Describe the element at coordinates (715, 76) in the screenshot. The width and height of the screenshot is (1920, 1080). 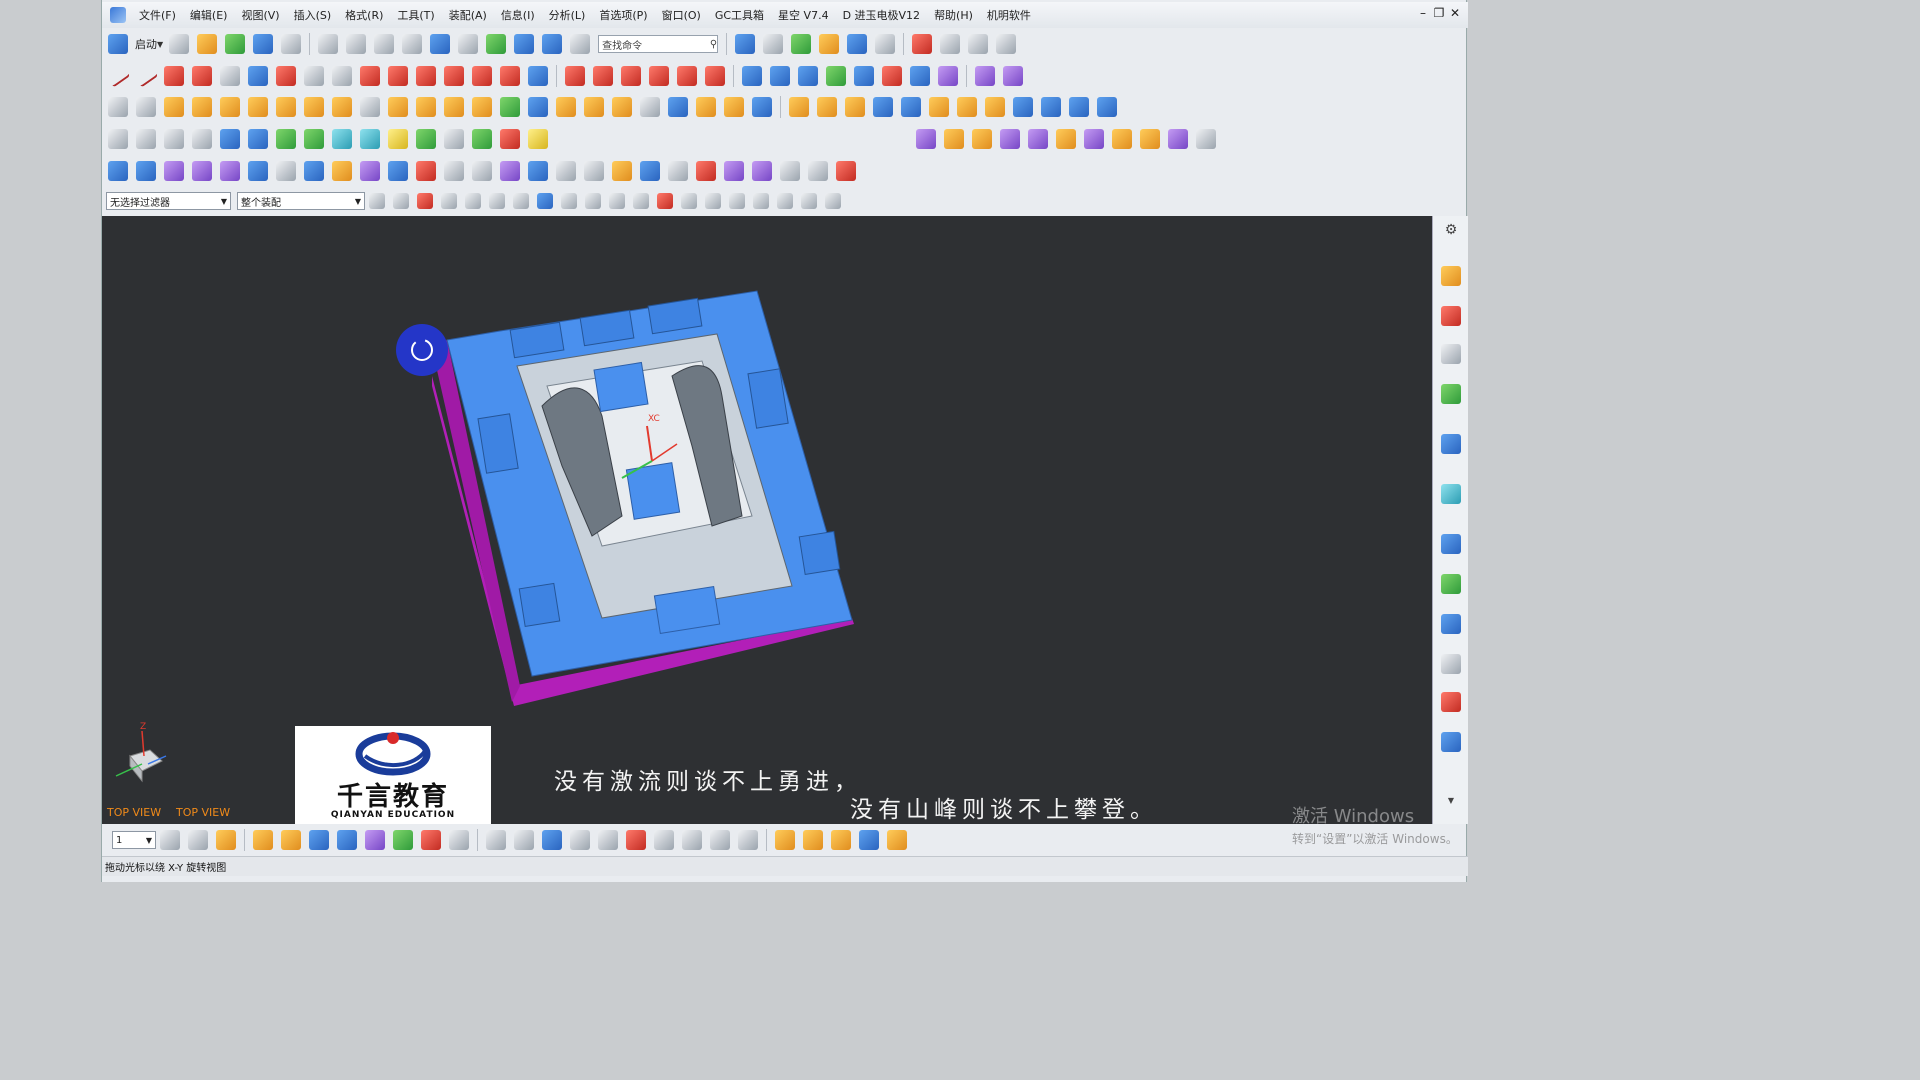
I see `fillet-curve-icon` at that location.